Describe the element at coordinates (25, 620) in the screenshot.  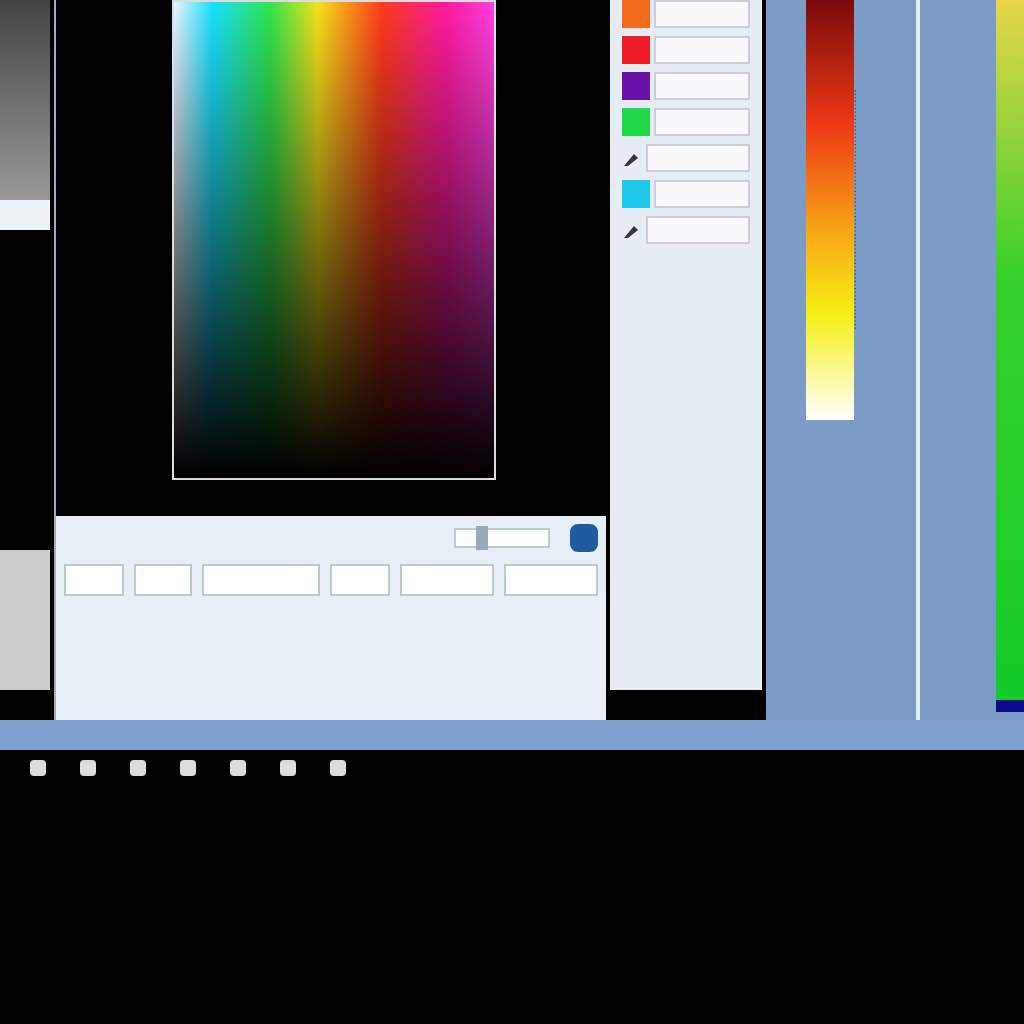
I see `panel-background` at that location.